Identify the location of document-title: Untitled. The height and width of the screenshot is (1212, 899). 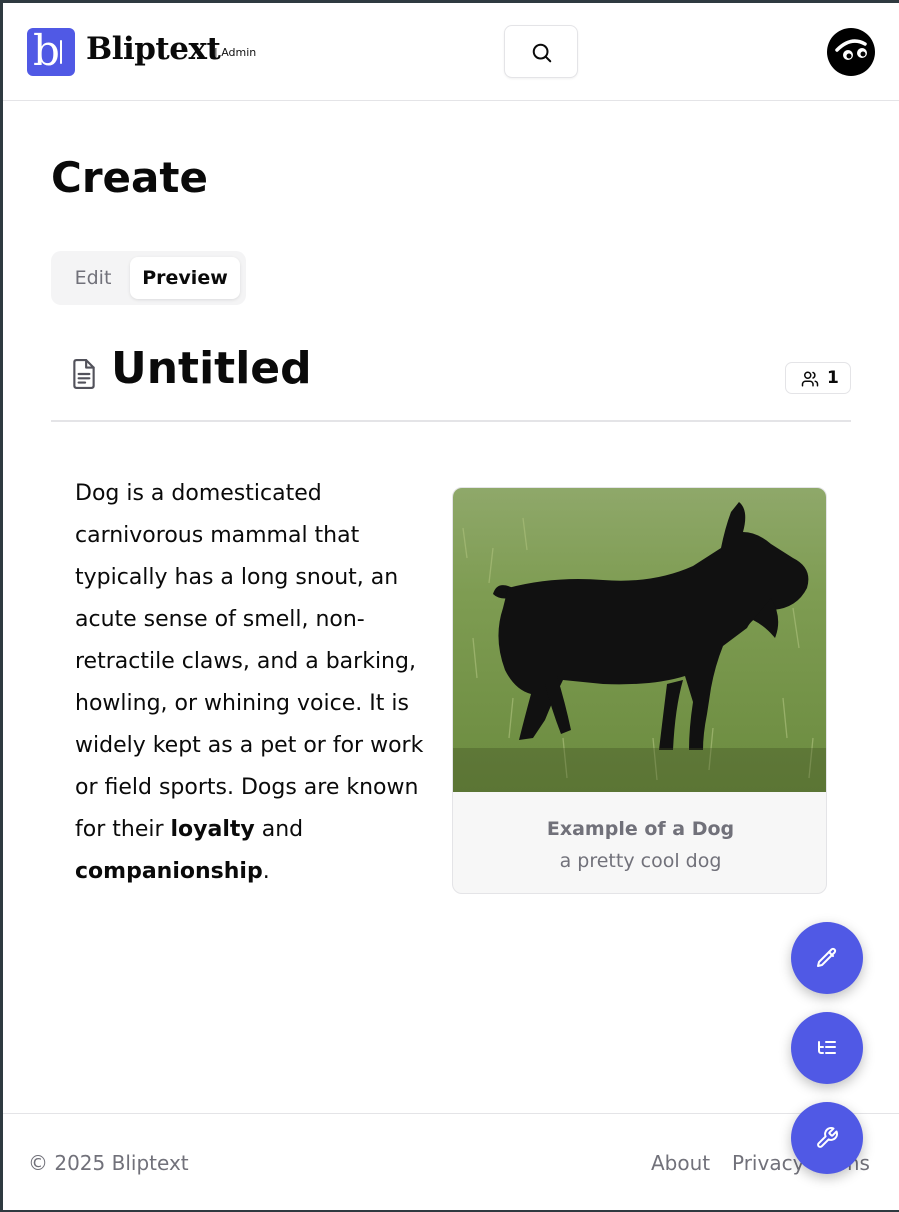
(211, 368).